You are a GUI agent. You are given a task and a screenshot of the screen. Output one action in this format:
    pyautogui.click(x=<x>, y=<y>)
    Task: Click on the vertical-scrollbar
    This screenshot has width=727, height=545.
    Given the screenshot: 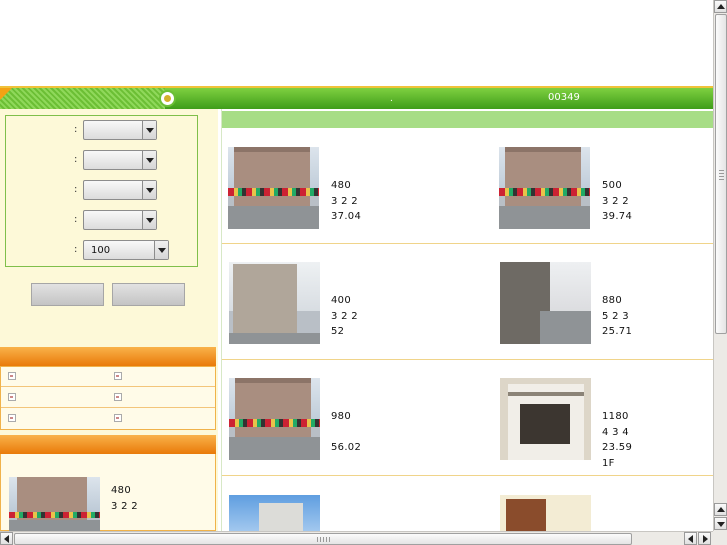 What is the action you would take?
    pyautogui.click(x=720, y=265)
    